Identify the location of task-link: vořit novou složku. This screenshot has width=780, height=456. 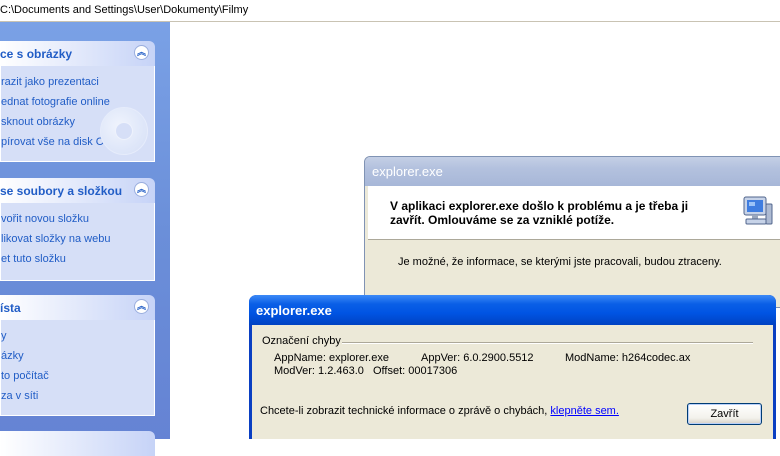
(77, 219).